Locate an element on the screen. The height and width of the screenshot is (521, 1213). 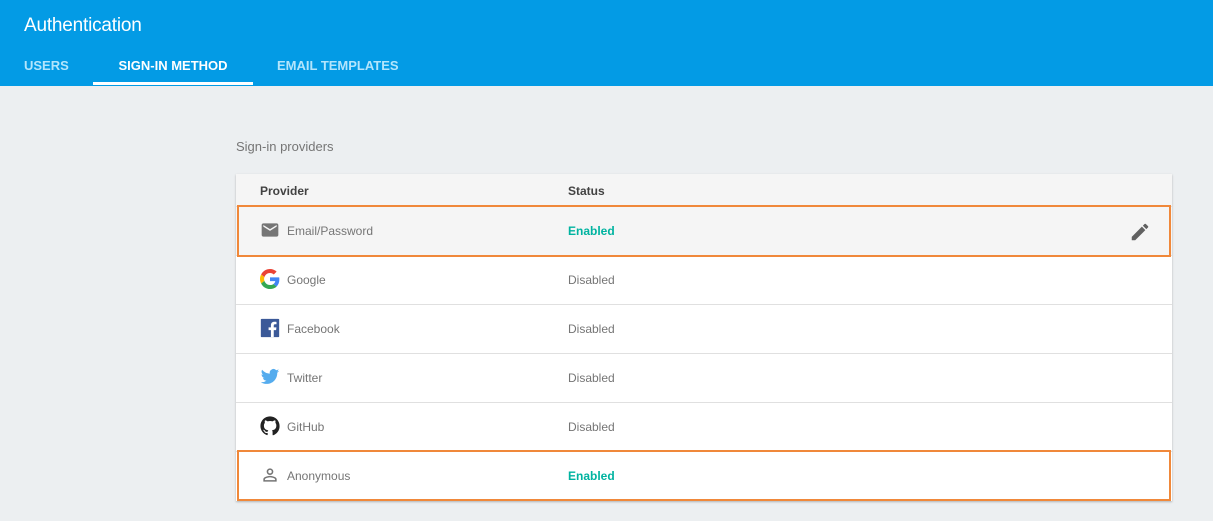
provider-name: GitHub is located at coordinates (306, 427).